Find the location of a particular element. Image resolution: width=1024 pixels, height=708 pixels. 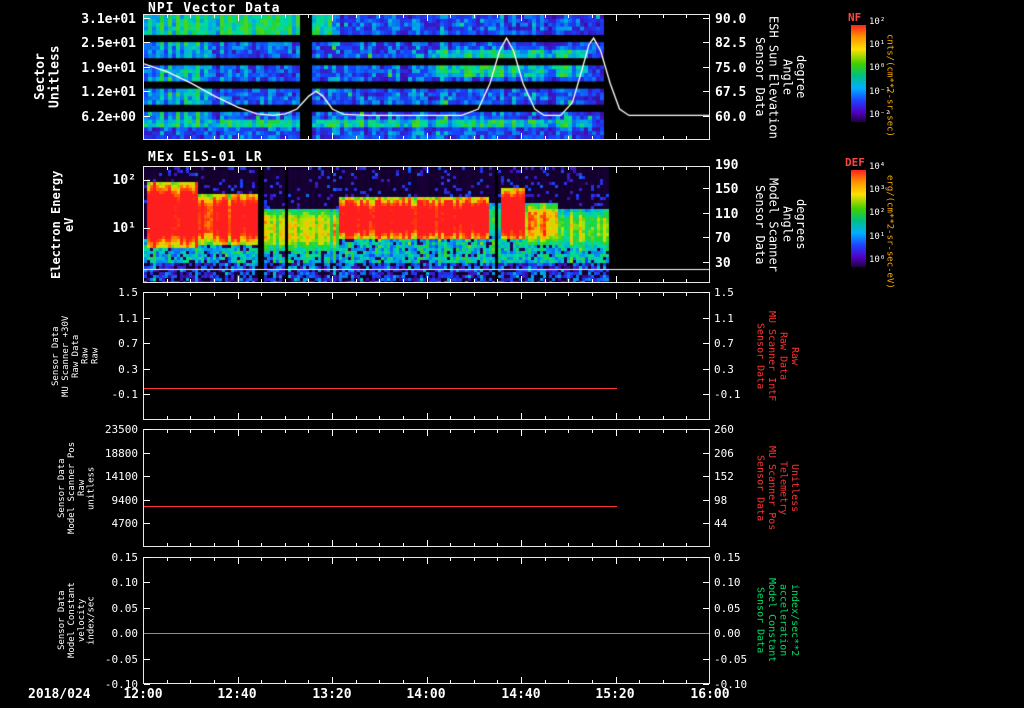

p4-left-tick-3: 9400 is located at coordinates (125, 500).